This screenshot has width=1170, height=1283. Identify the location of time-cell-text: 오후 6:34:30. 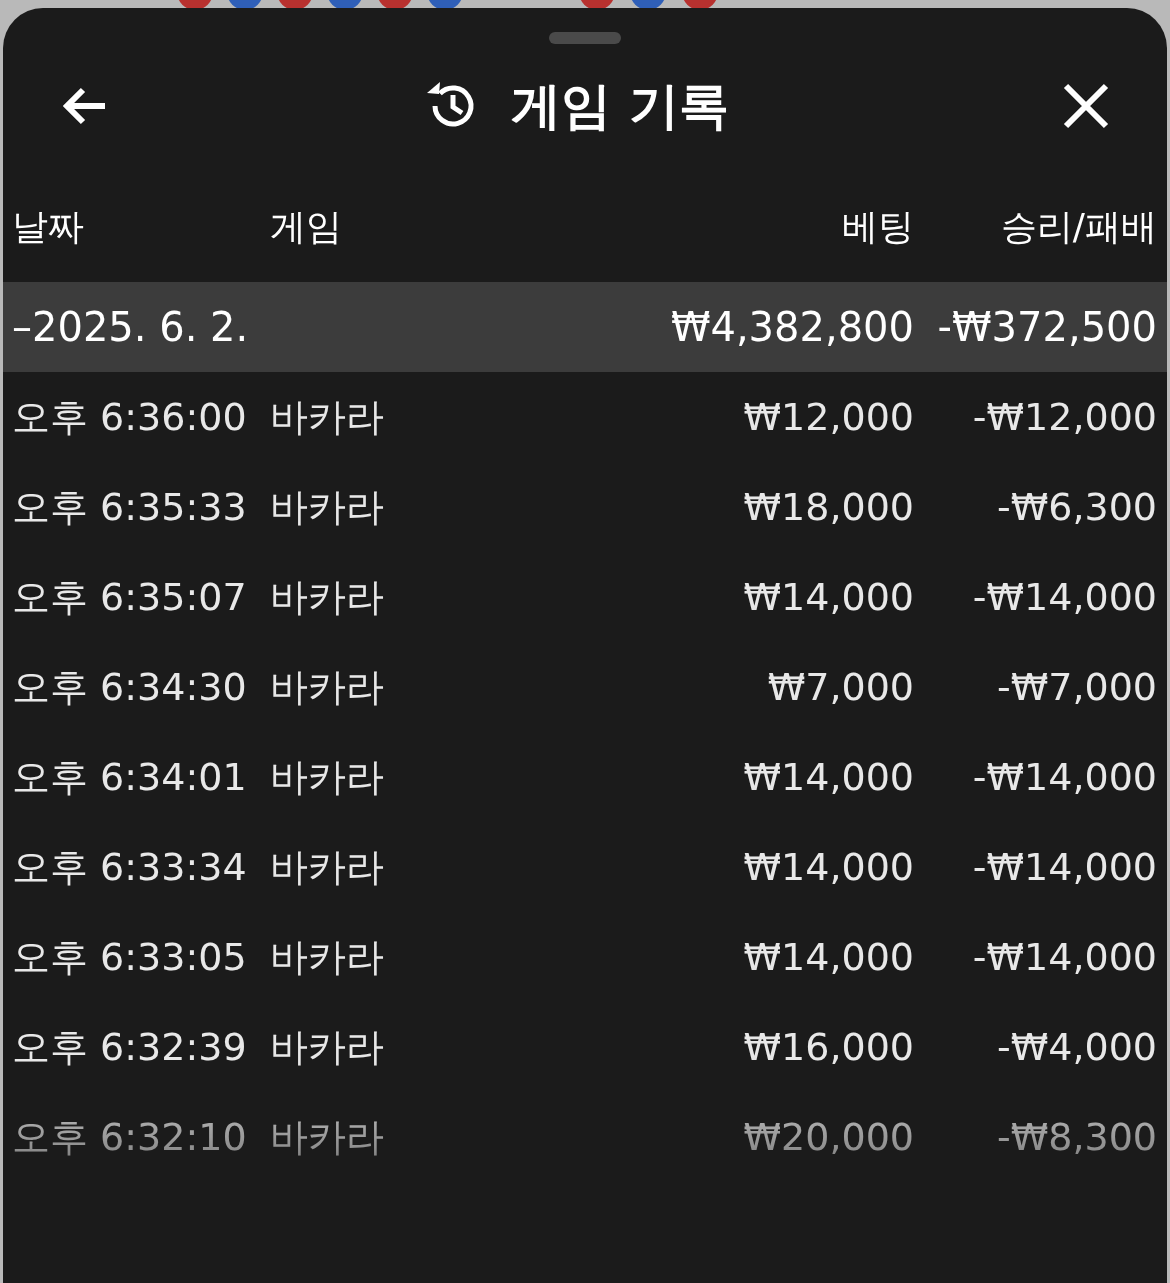
(130, 687).